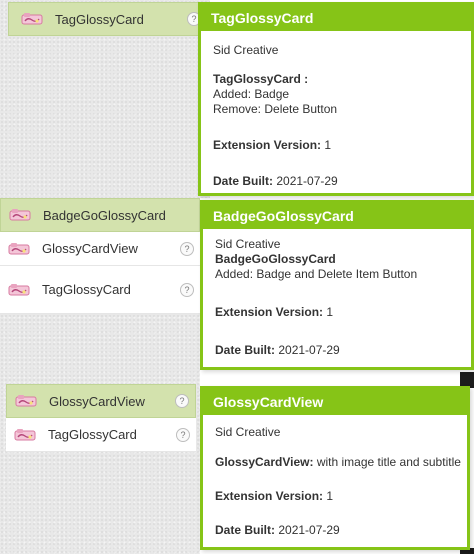 This screenshot has width=474, height=554. I want to click on extension-item-badgegoglossycard: BadgeGoGlossyCard, so click(100, 215).